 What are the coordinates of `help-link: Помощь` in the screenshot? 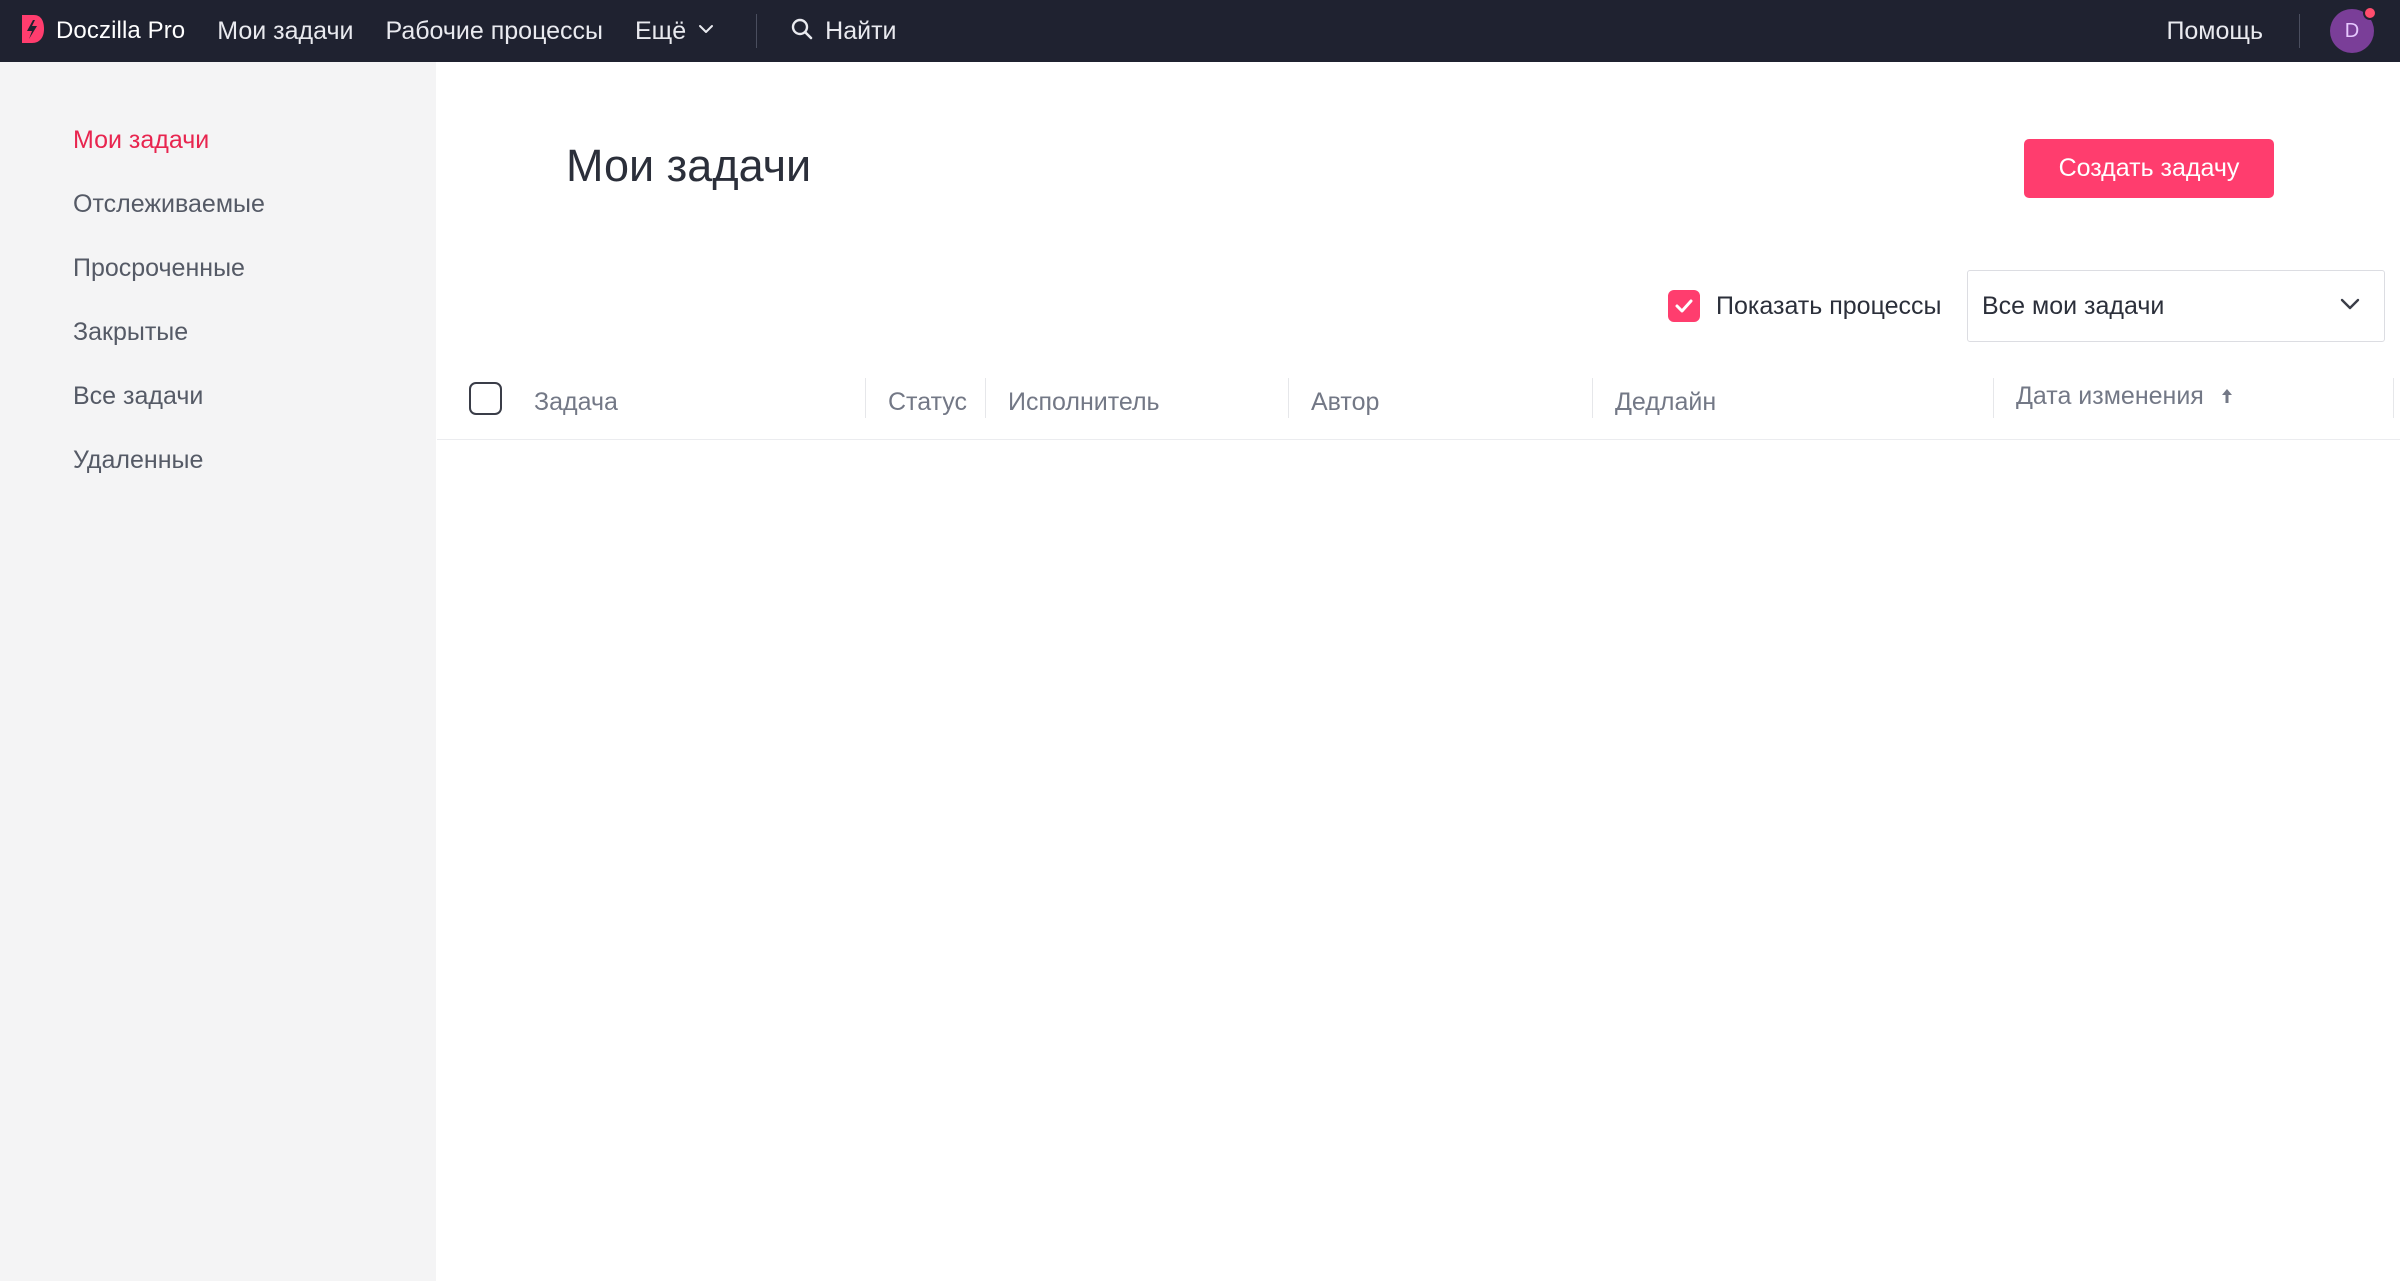 It's located at (2214, 31).